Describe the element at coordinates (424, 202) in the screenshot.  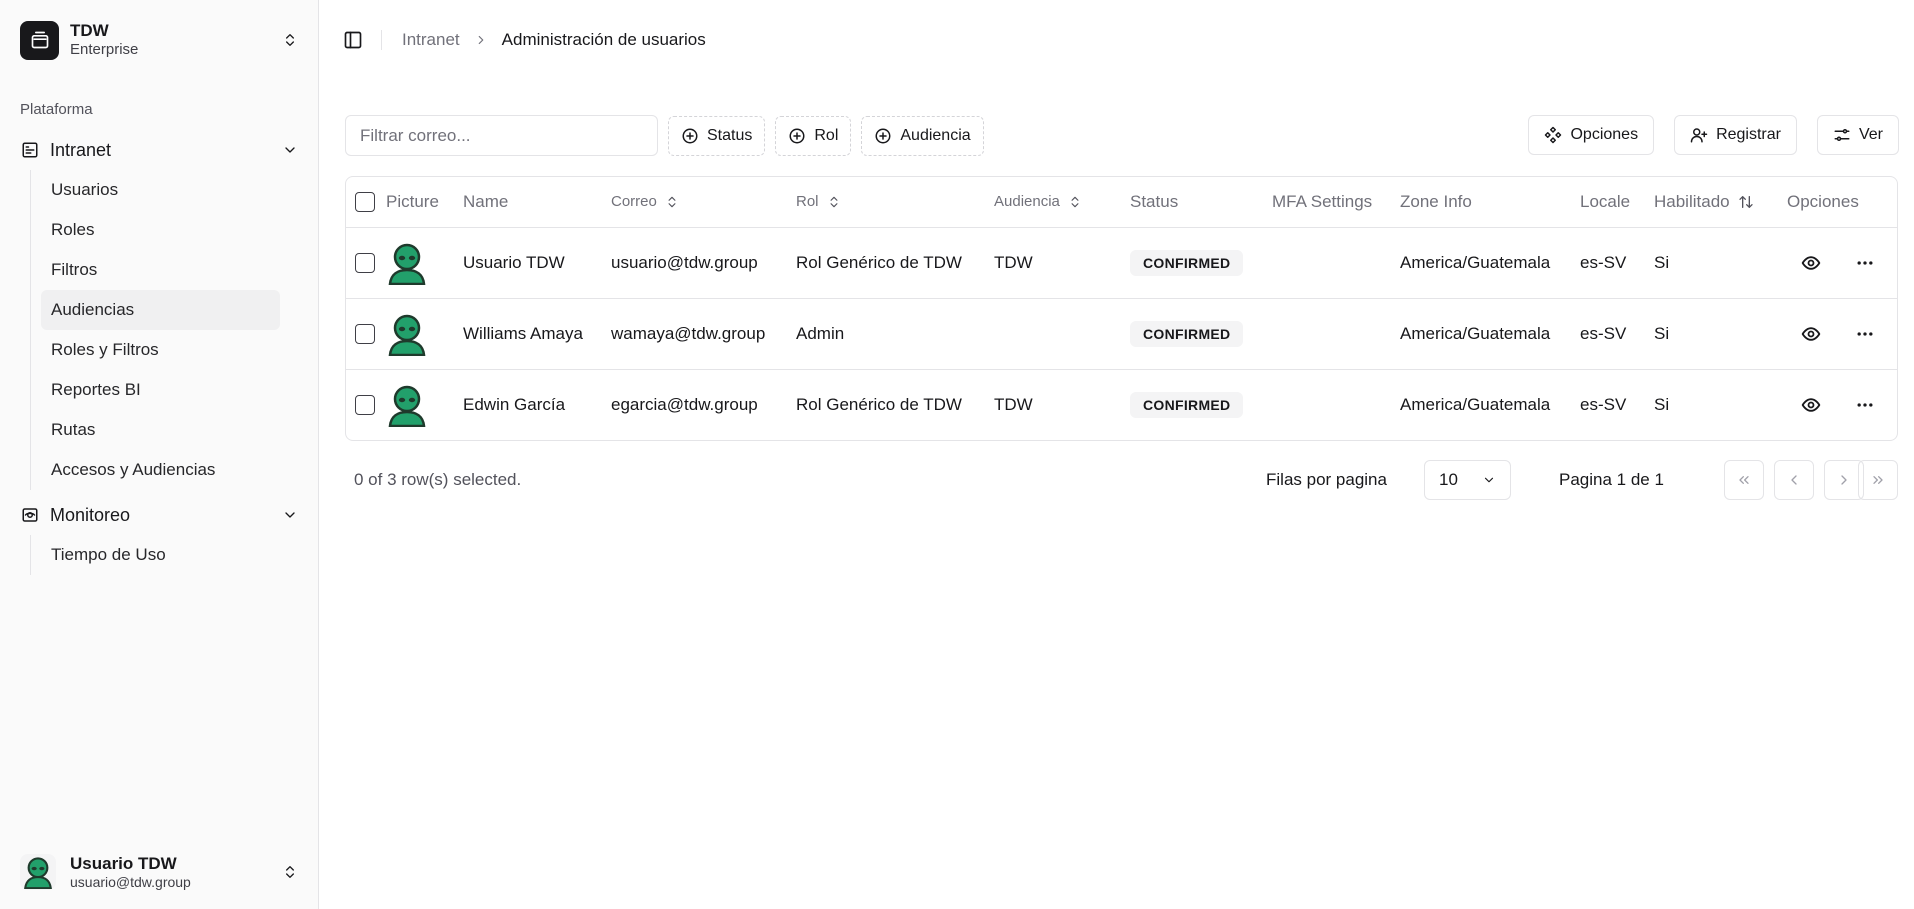
I see `header-picture: Picture` at that location.